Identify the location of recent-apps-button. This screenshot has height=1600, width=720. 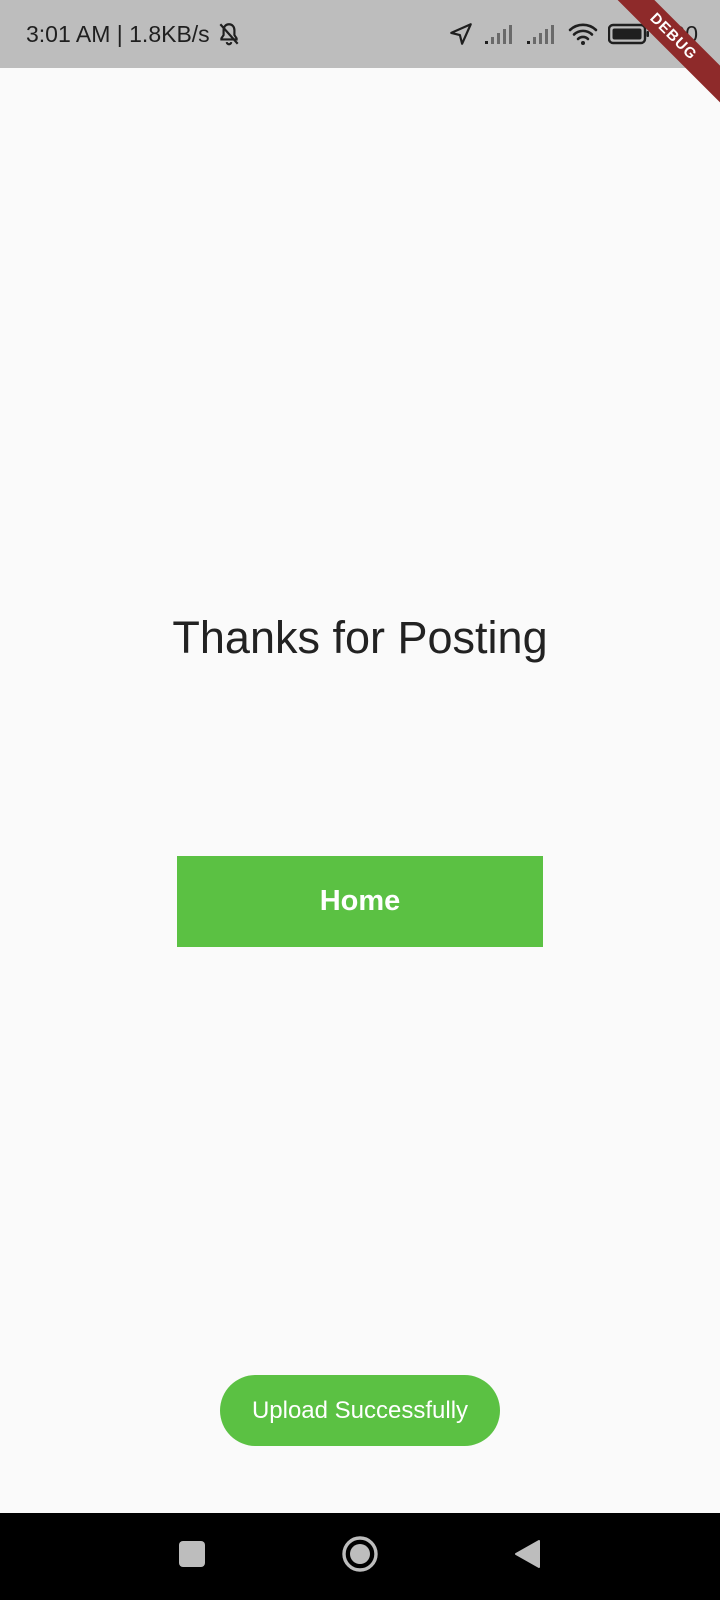
(192, 1556).